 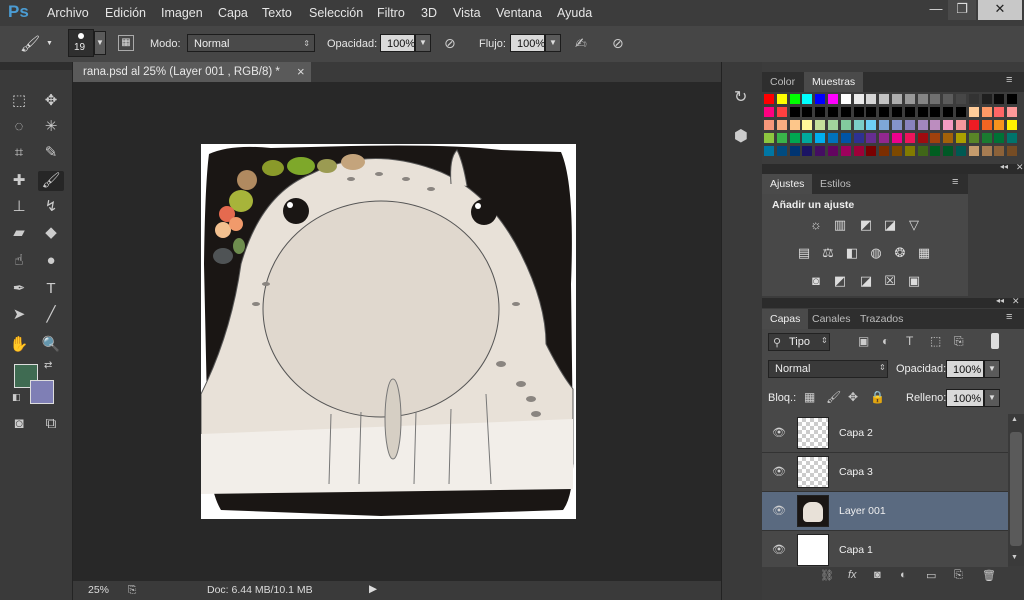 I want to click on scroll-down-icon: ▼, so click(x=1014, y=557).